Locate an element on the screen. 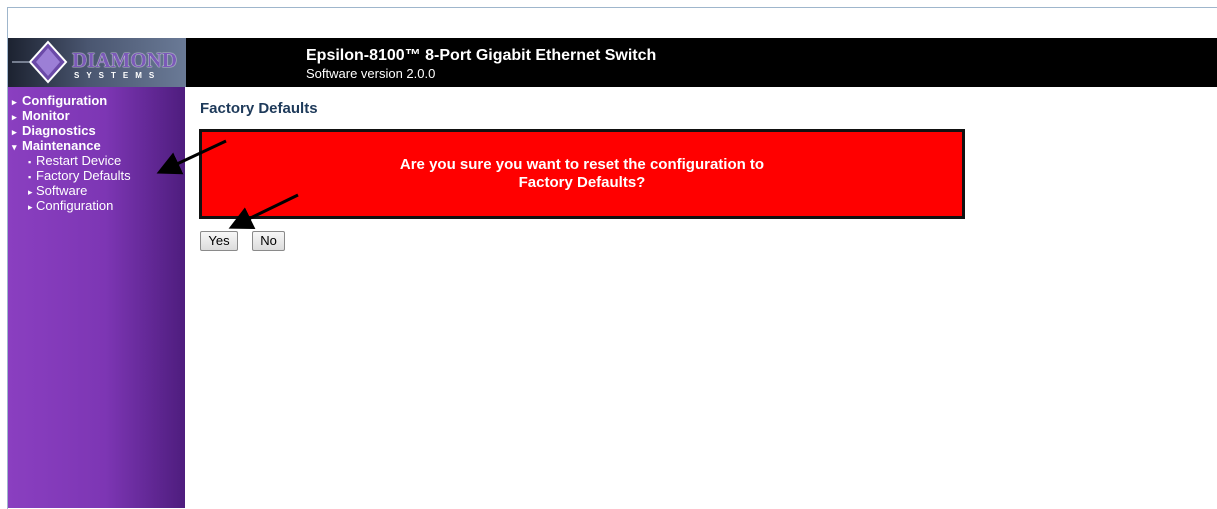  chevron-down-icon: ▾ is located at coordinates (14, 147).